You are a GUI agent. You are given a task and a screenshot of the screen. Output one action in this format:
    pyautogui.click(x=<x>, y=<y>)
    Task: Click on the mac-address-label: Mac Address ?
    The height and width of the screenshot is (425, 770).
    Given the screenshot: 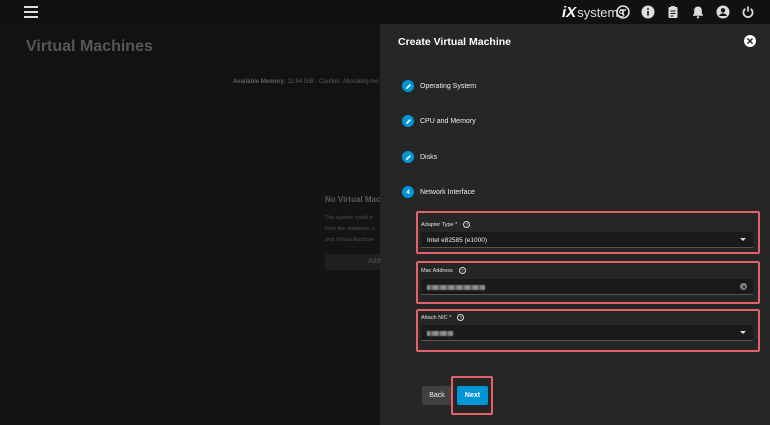 What is the action you would take?
    pyautogui.click(x=443, y=270)
    